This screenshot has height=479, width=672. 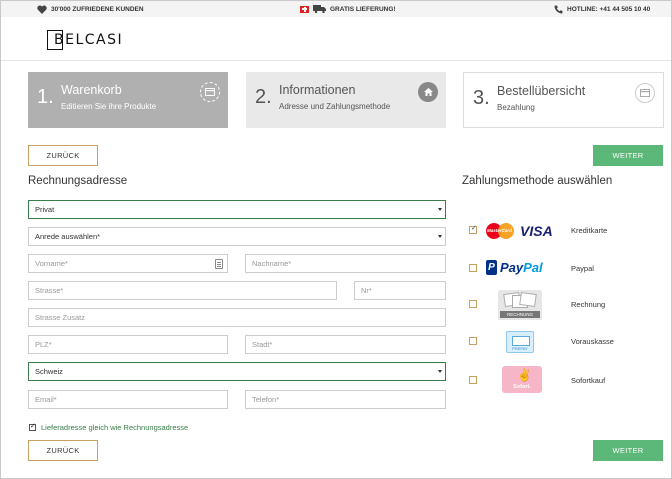 I want to click on email-field: Email*, so click(x=128, y=399).